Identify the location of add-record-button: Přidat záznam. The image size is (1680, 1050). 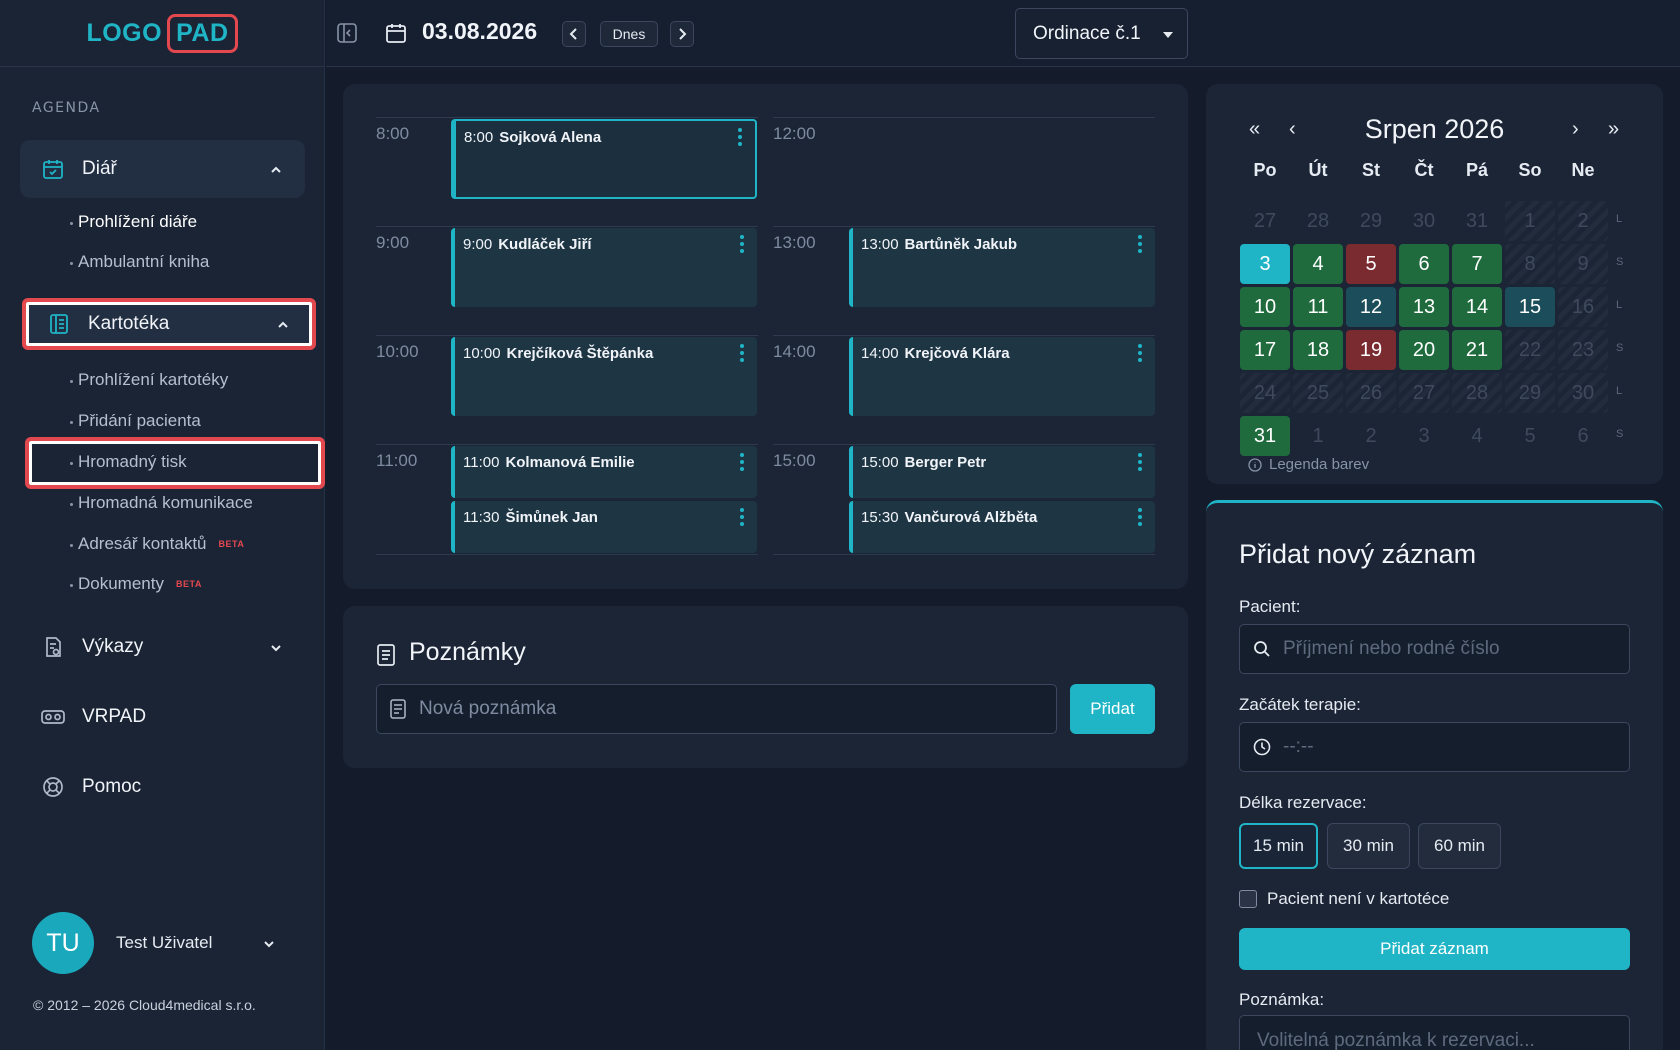
(1434, 949).